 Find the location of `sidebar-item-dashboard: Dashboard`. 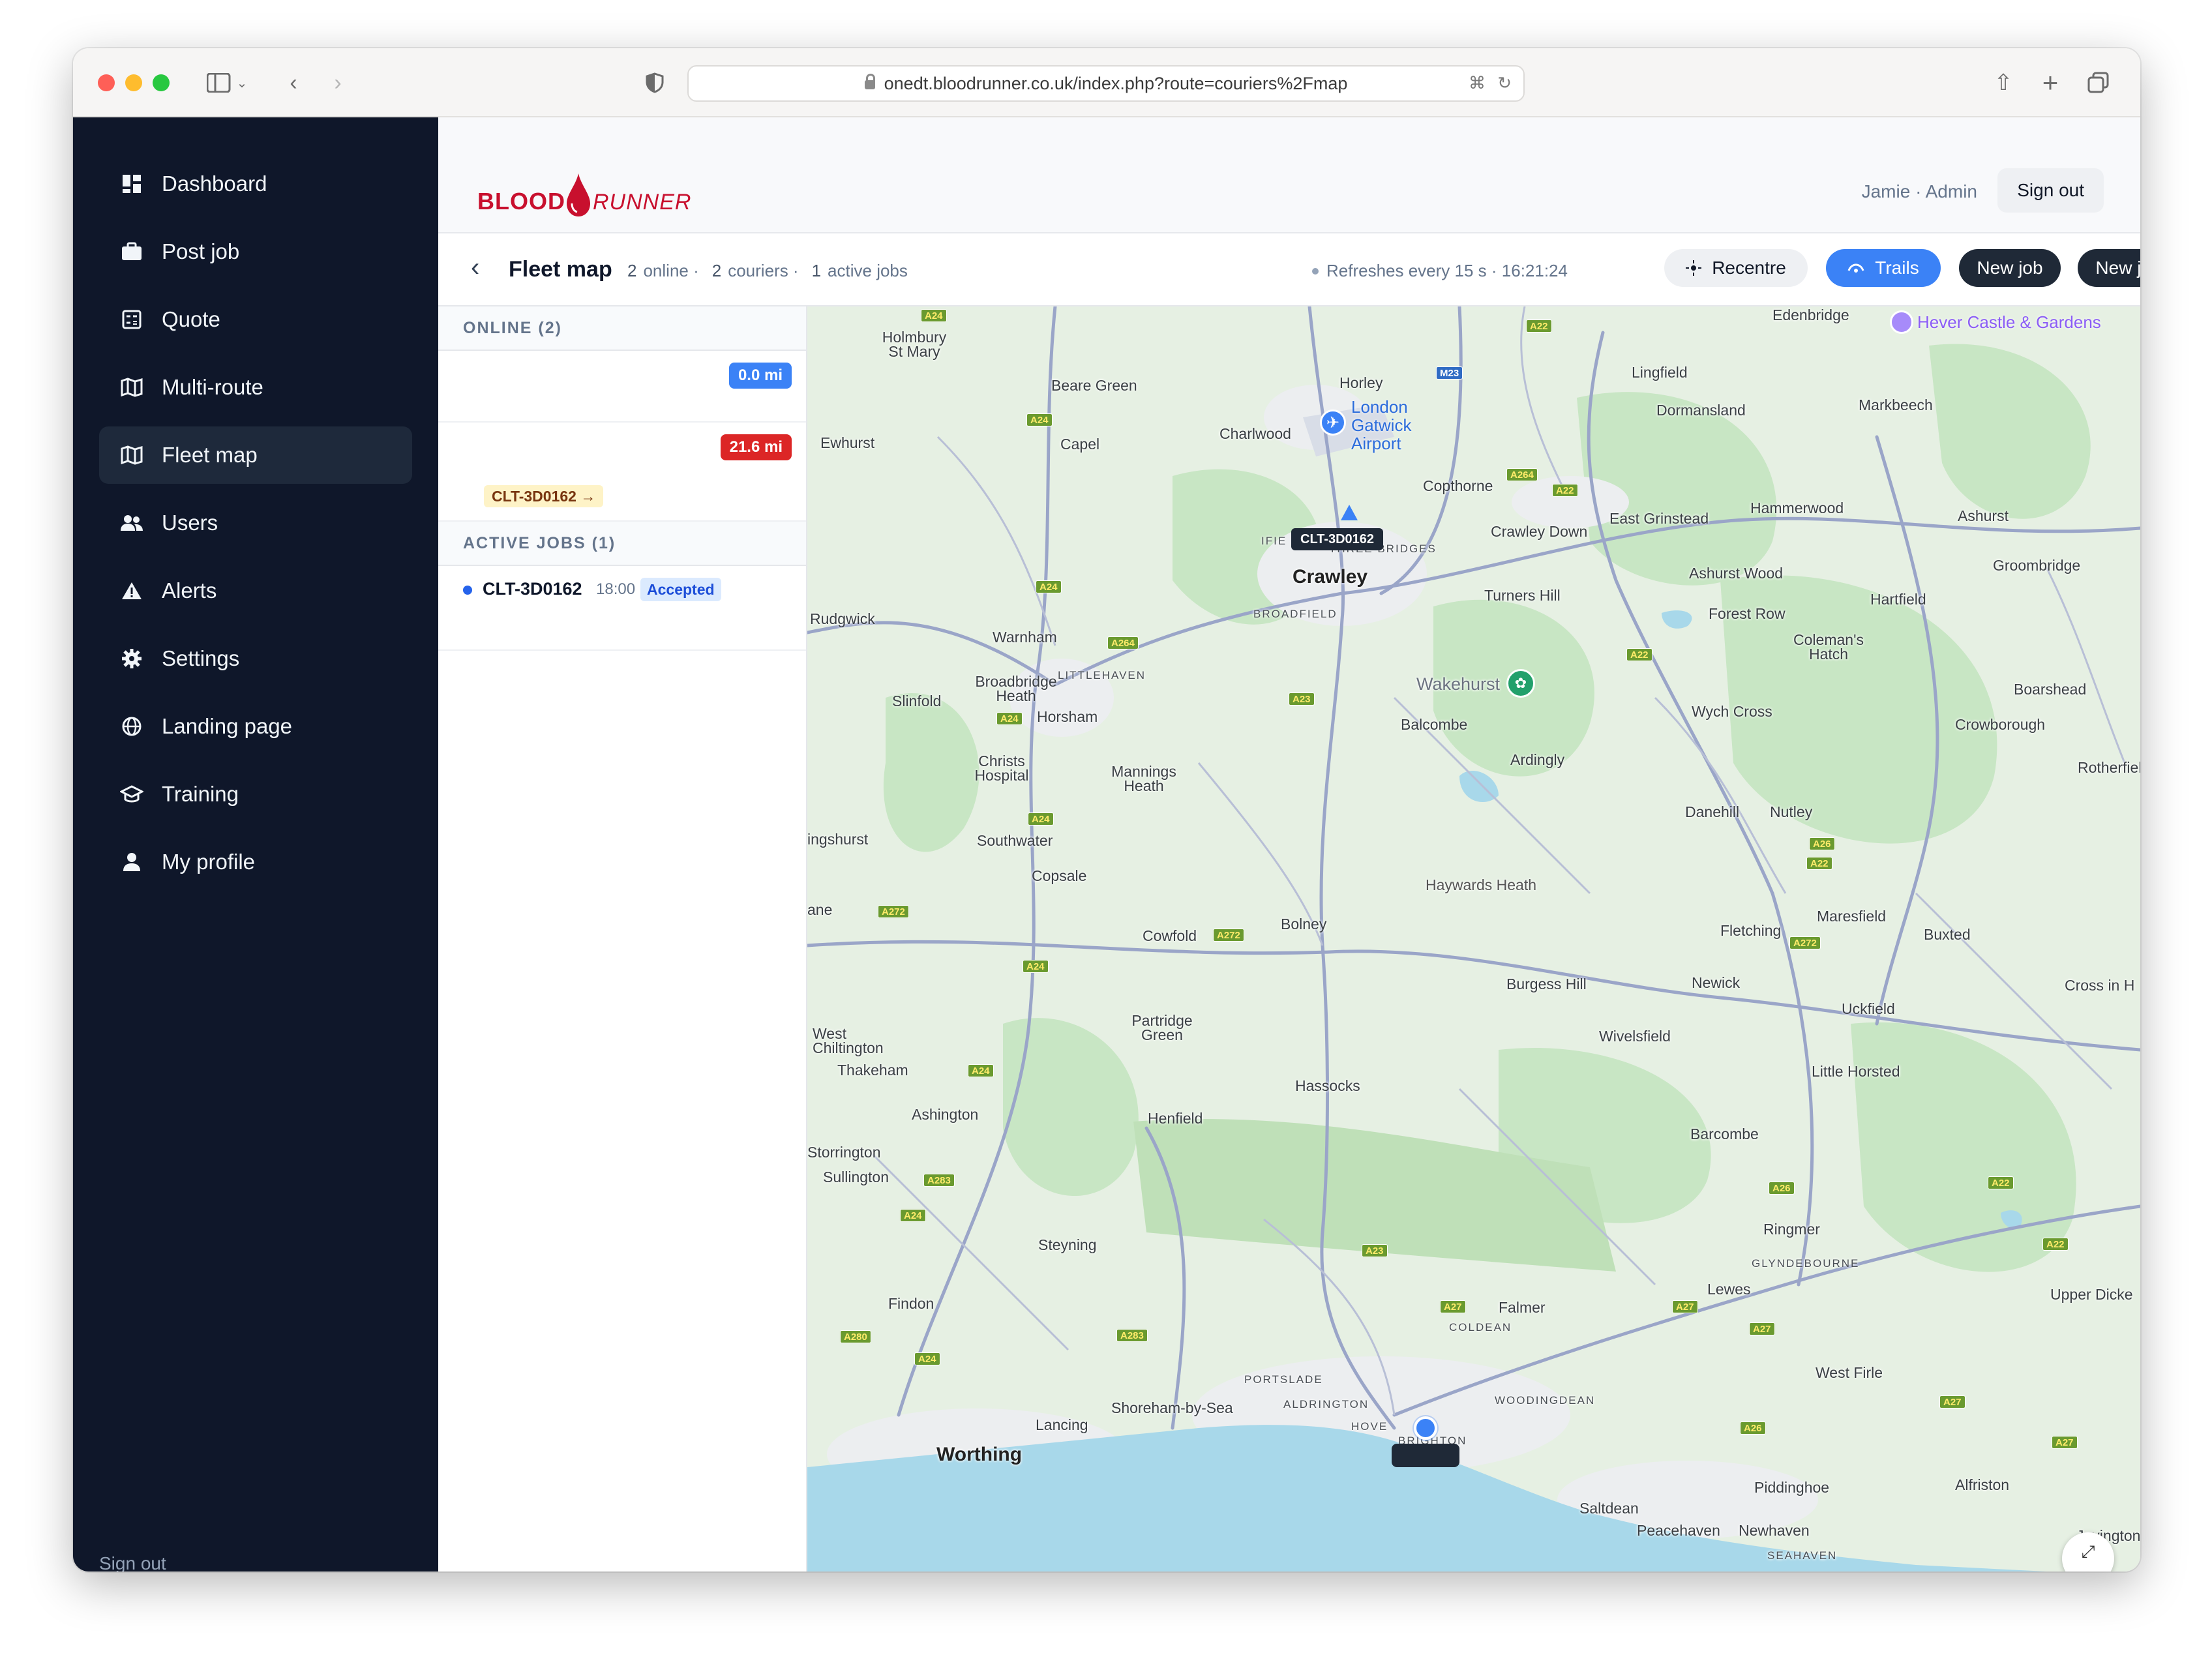

sidebar-item-dashboard: Dashboard is located at coordinates (255, 184).